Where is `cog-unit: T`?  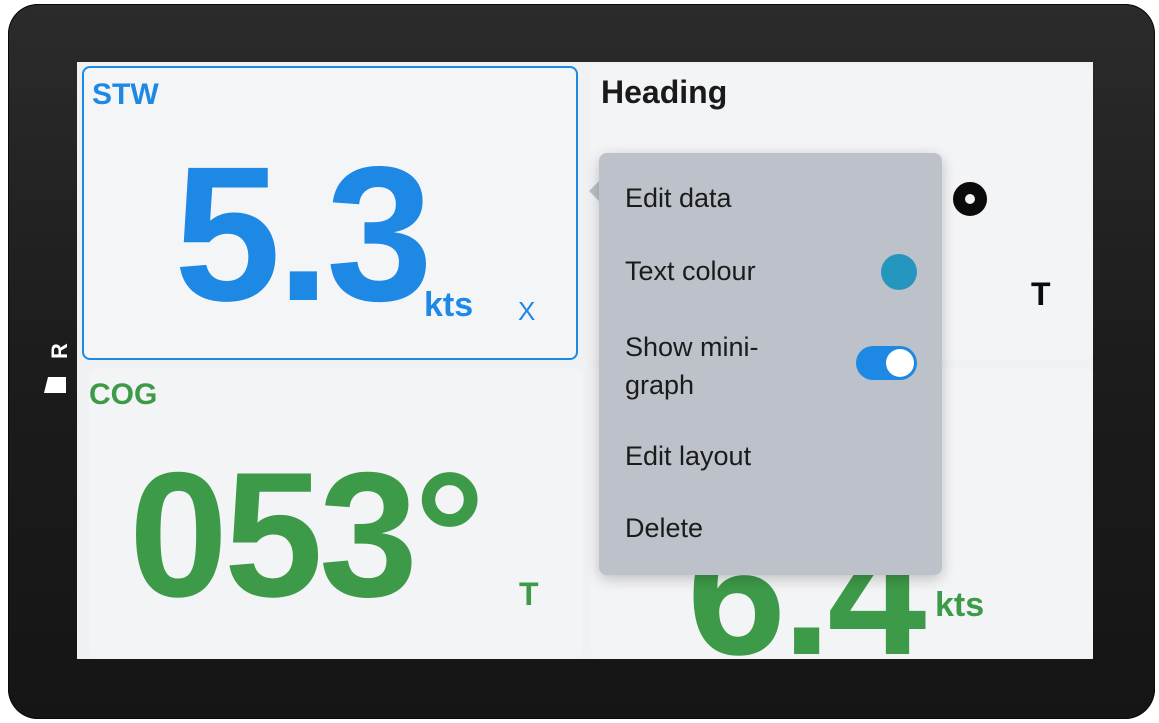 cog-unit: T is located at coordinates (529, 594).